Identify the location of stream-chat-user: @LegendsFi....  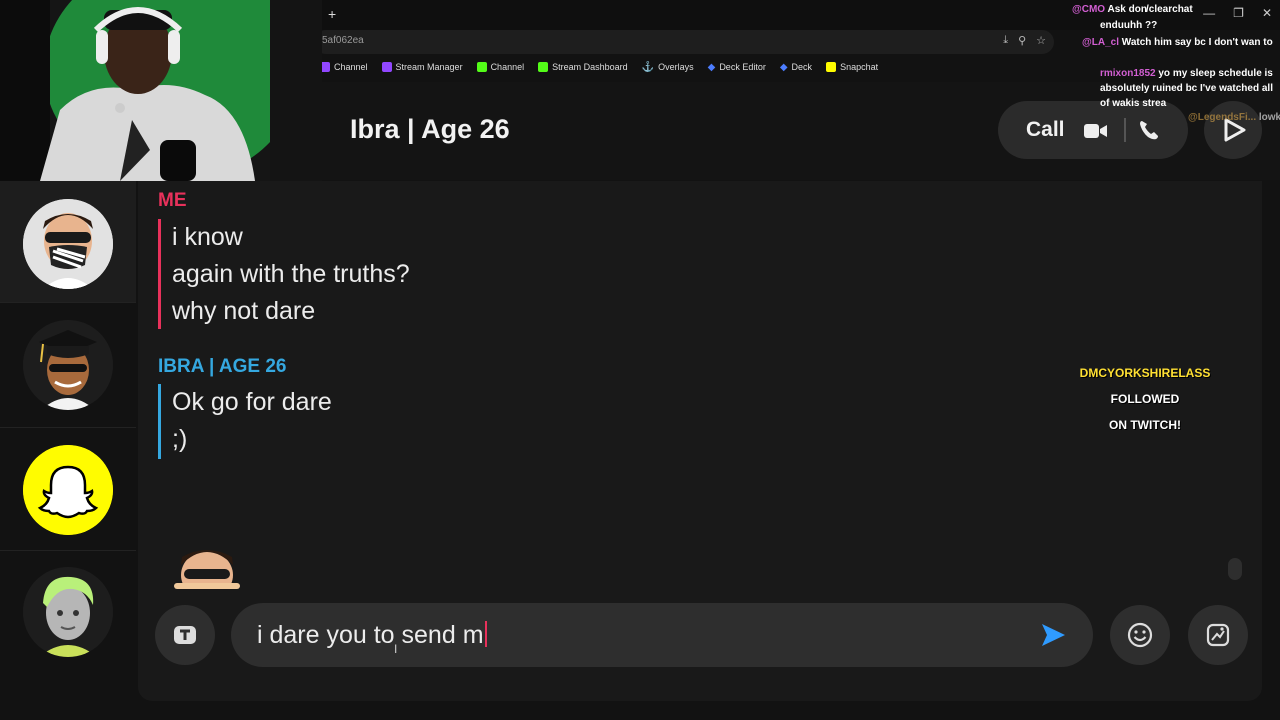
(1222, 117).